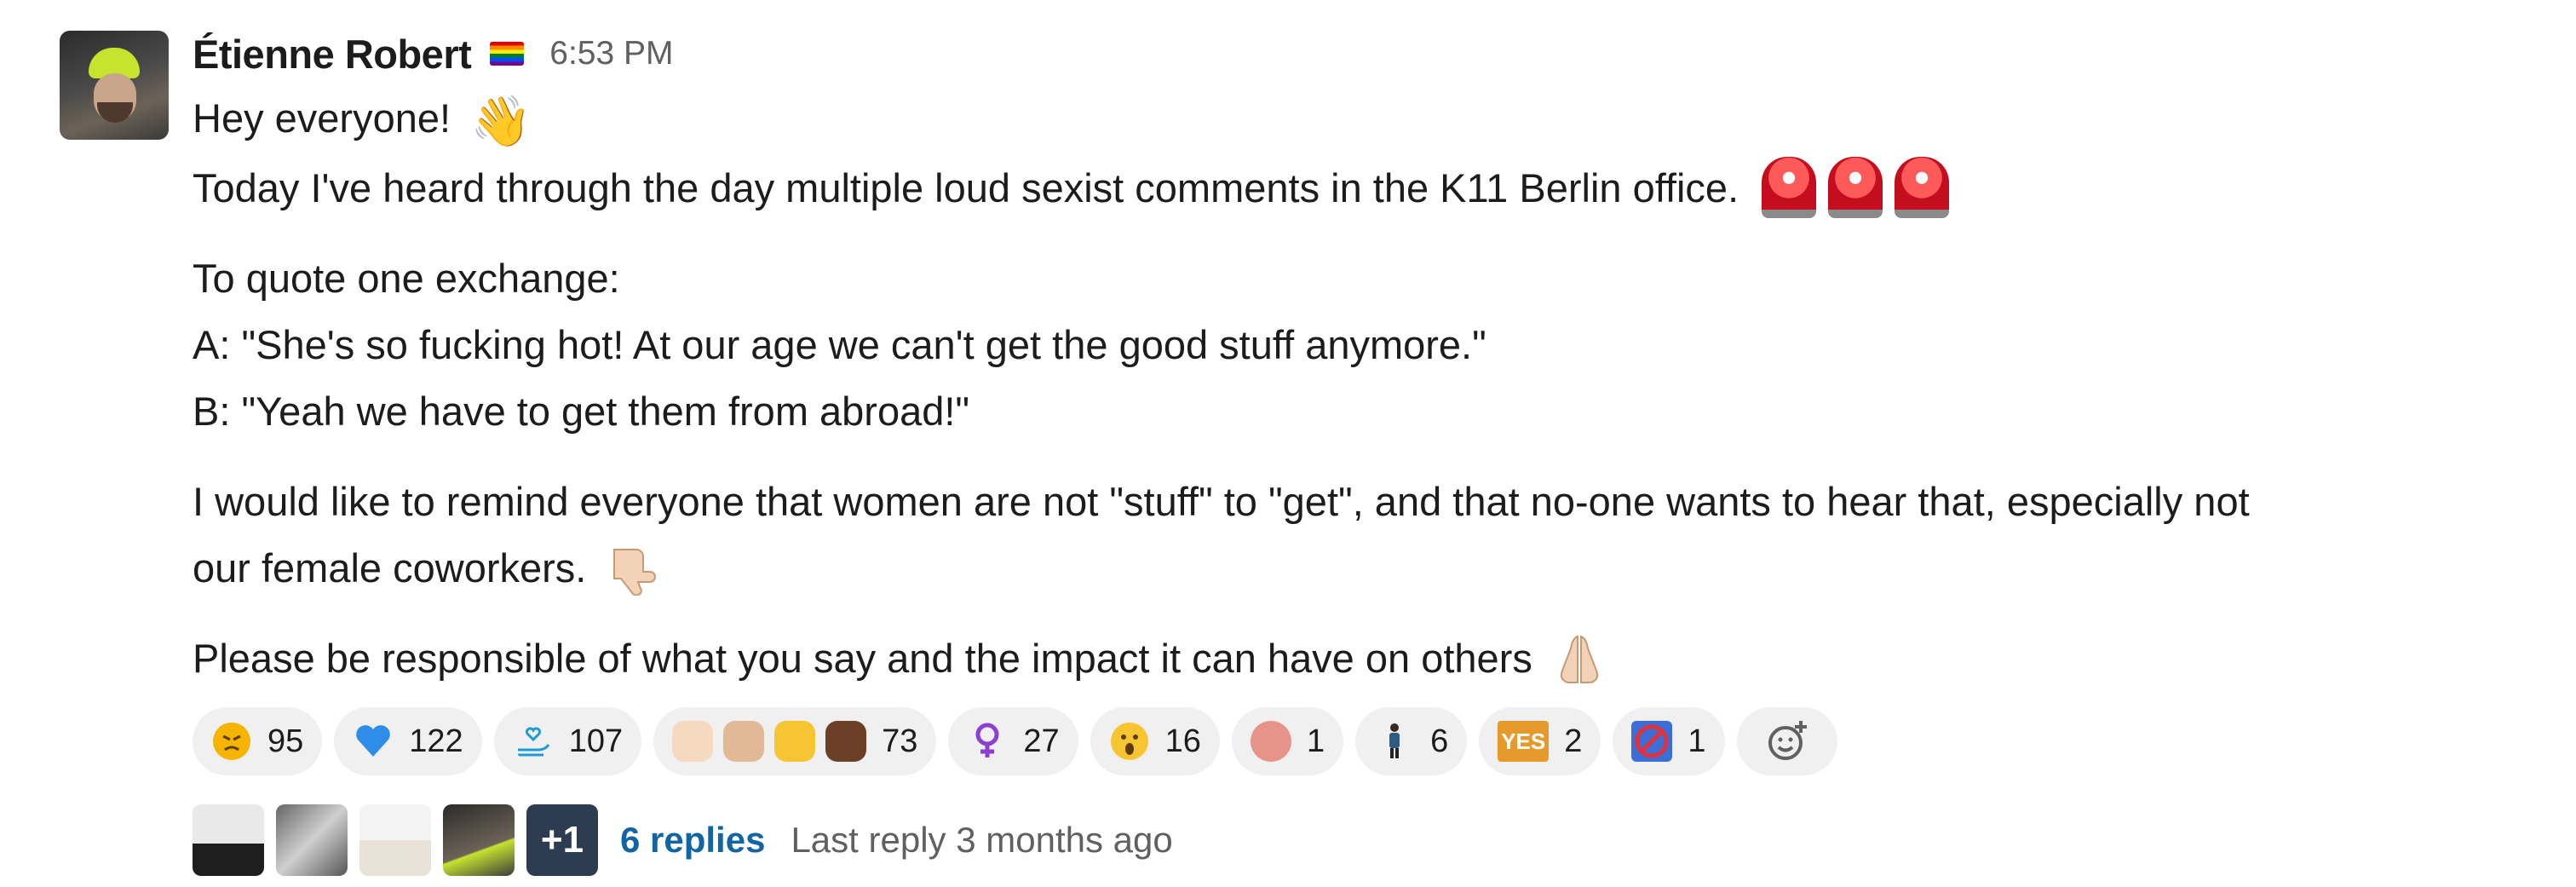 This screenshot has height=887, width=2576. Describe the element at coordinates (1395, 741) in the screenshot. I see `person-standing-icon` at that location.